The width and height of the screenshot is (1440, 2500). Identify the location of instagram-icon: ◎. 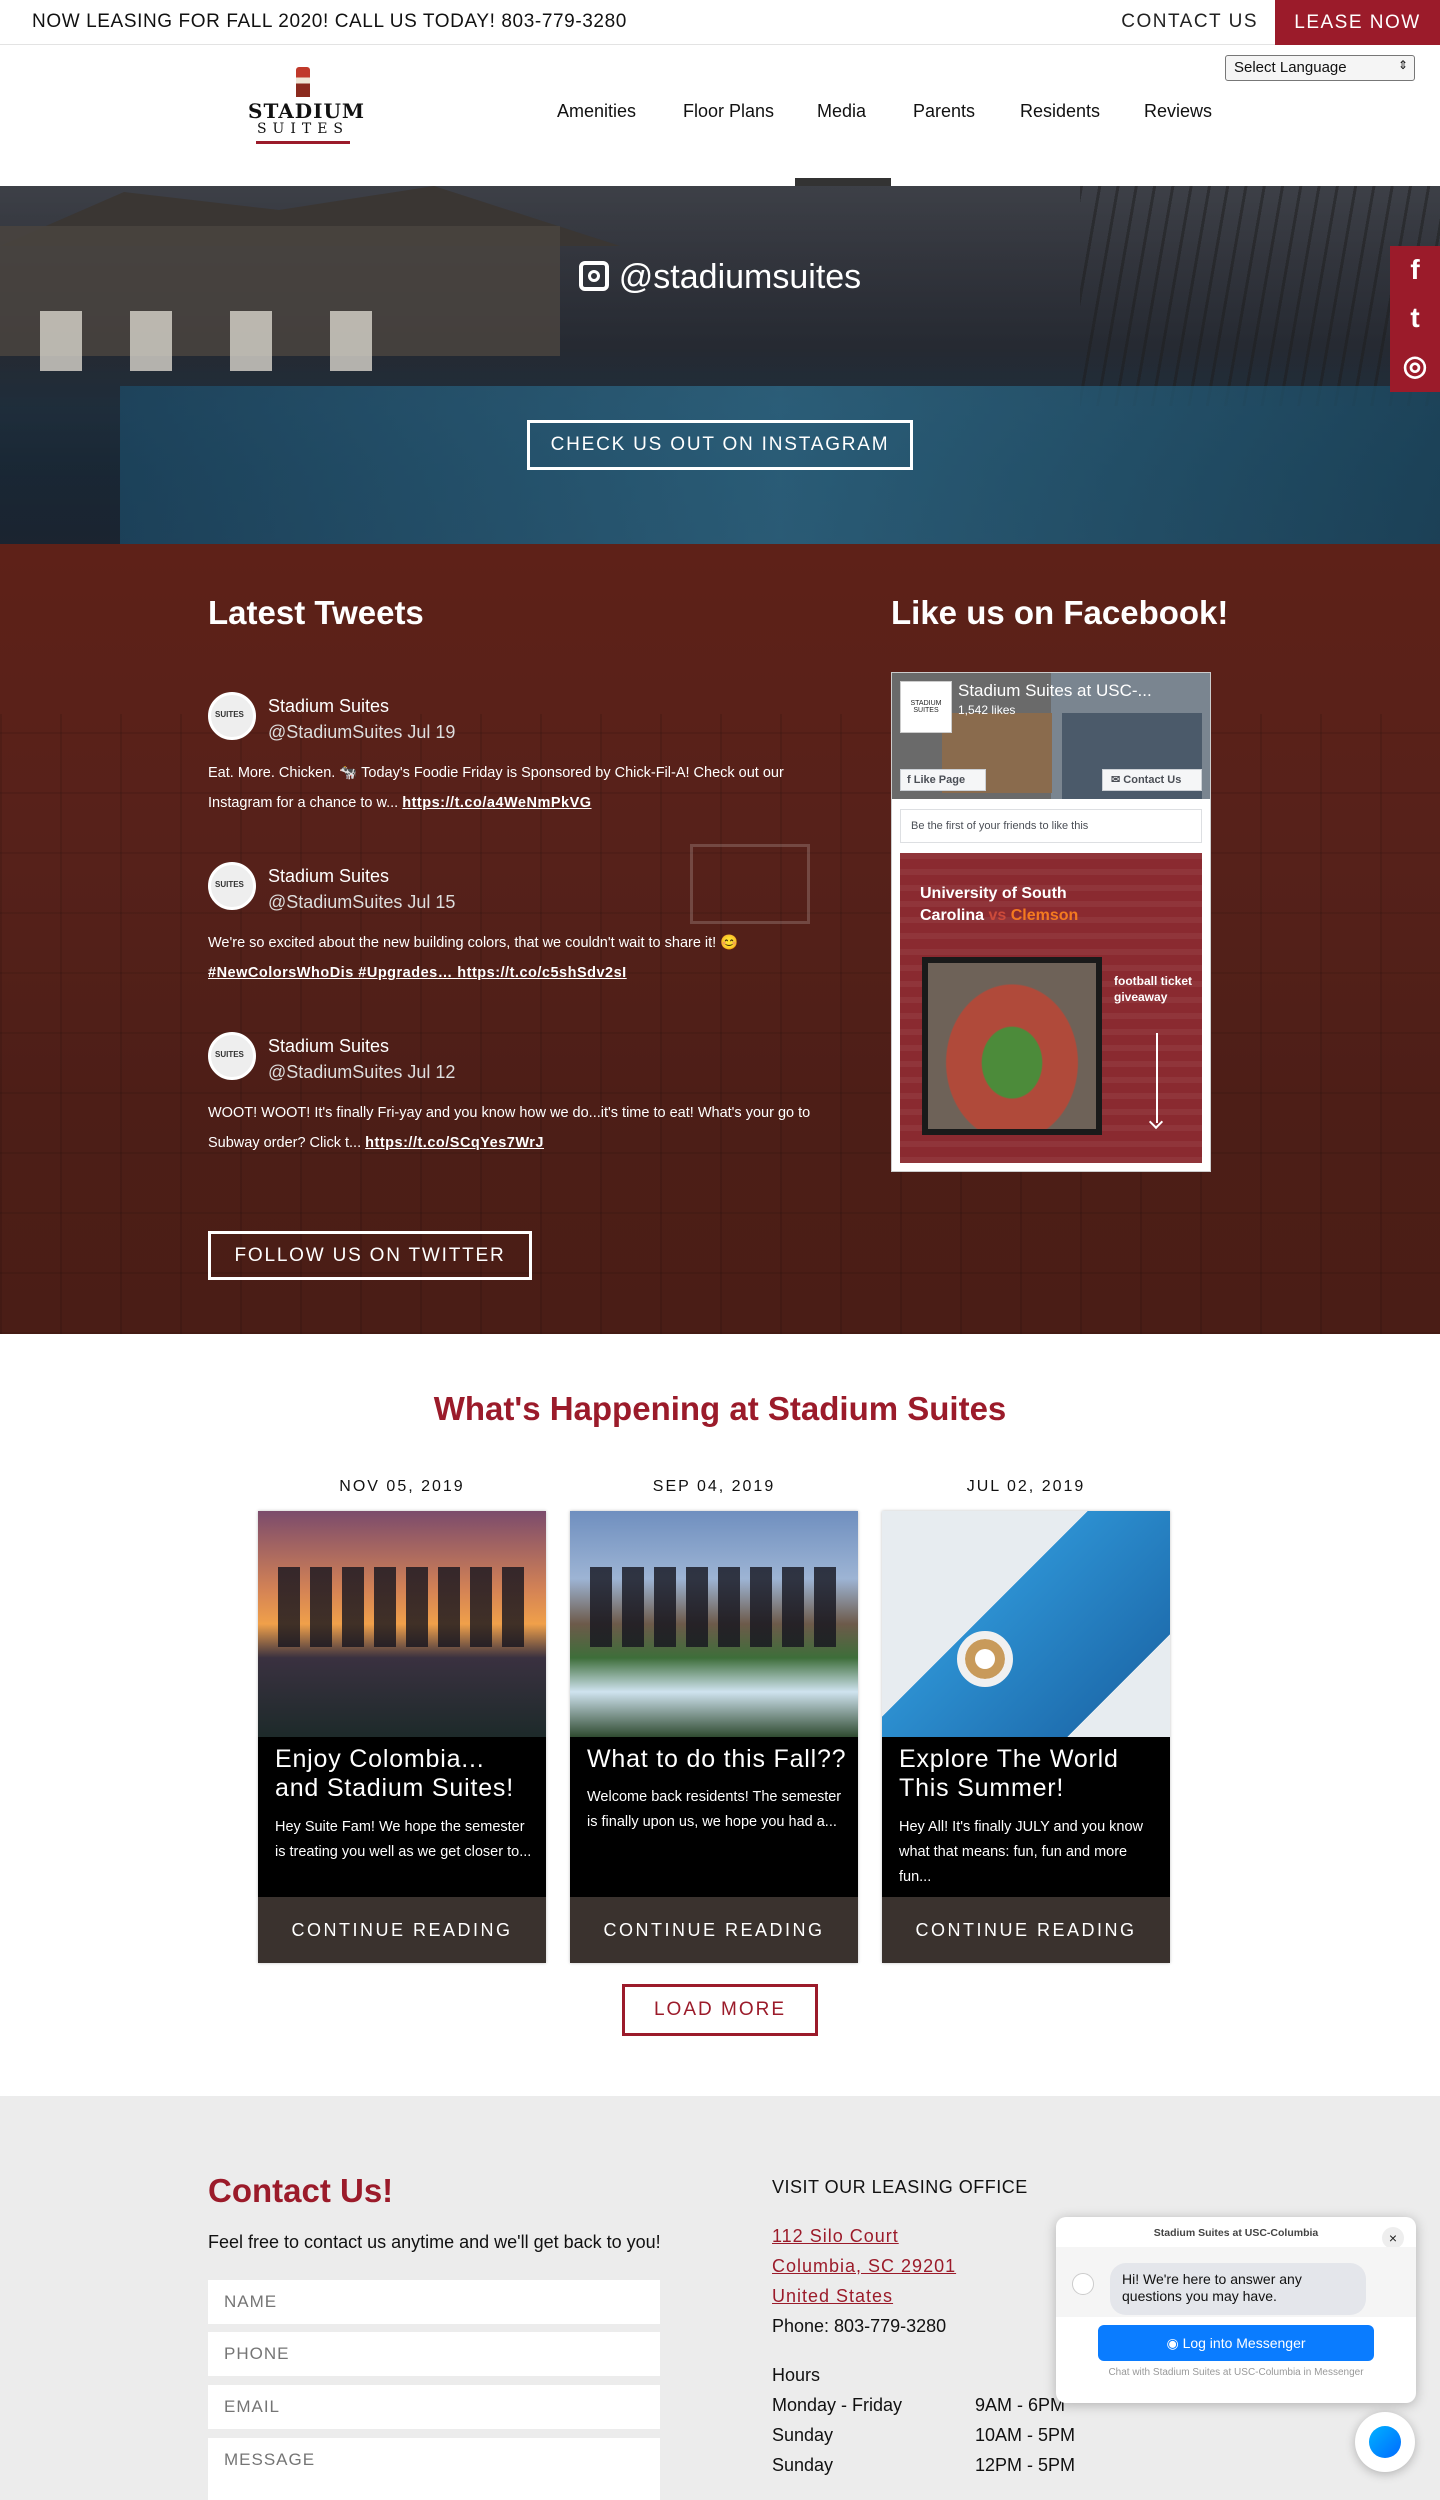
(1415, 366).